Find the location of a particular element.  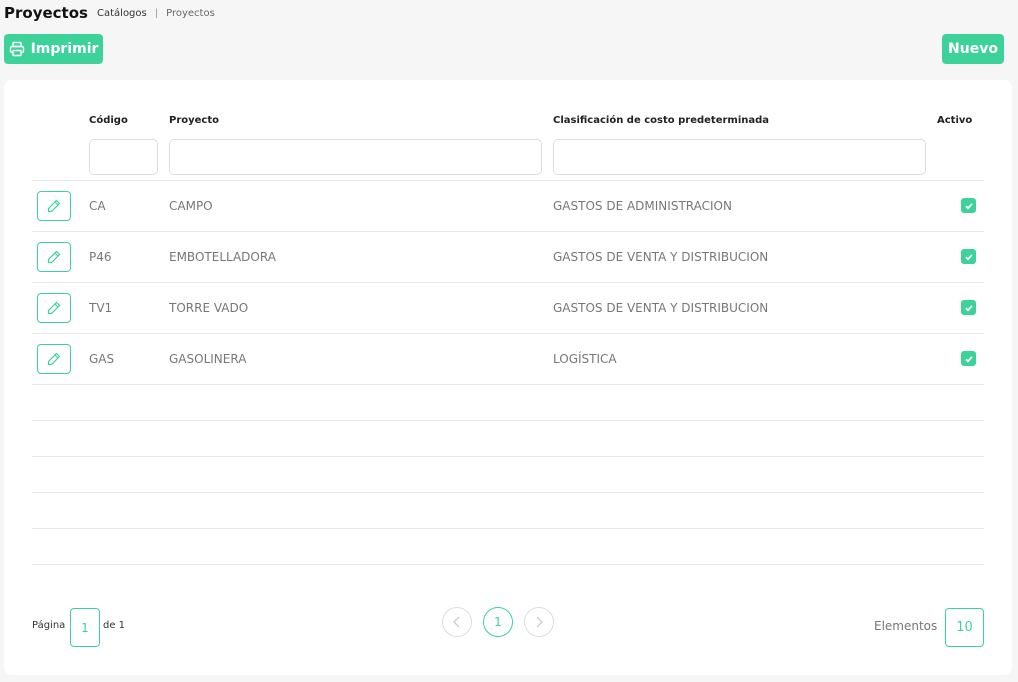

chevron-left-icon is located at coordinates (456, 622).